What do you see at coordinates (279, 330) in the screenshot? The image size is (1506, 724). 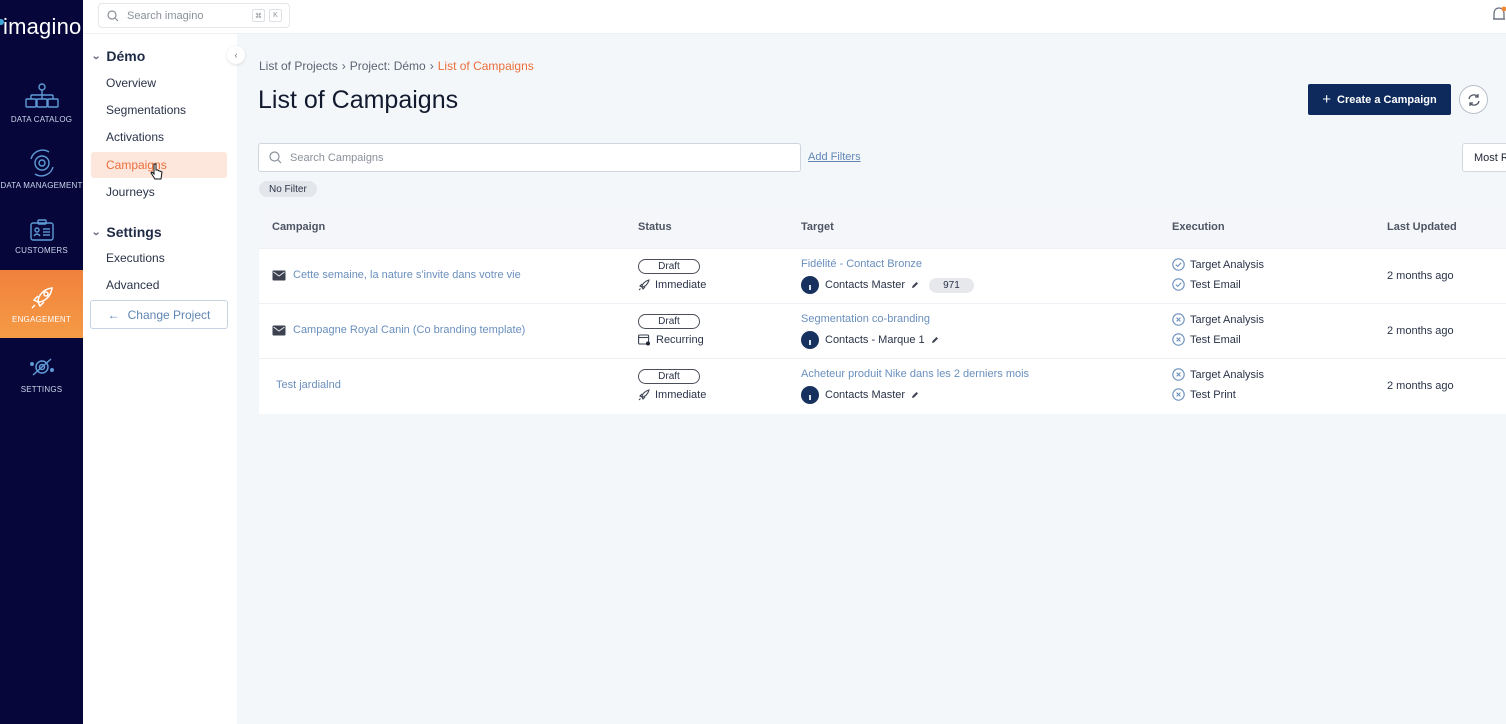 I see `email-icon` at bounding box center [279, 330].